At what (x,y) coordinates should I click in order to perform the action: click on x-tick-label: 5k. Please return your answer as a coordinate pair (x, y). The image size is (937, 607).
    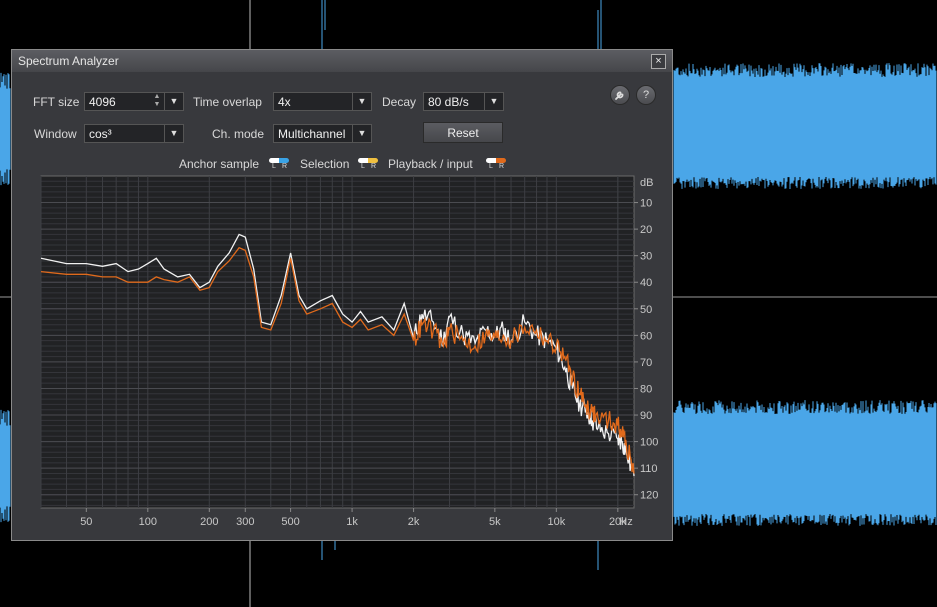
    Looking at the image, I should click on (495, 522).